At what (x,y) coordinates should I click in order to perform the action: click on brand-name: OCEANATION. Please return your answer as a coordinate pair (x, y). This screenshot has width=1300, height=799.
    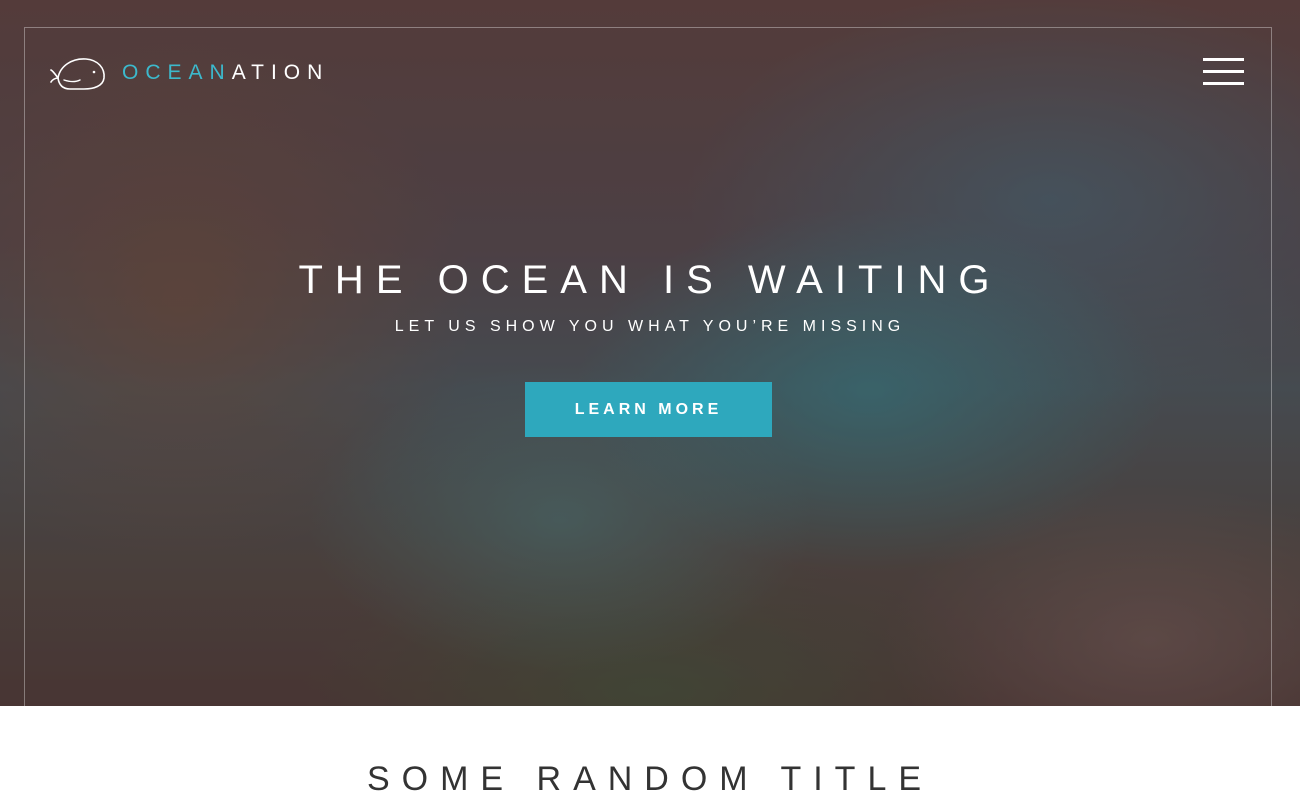
    Looking at the image, I should click on (225, 73).